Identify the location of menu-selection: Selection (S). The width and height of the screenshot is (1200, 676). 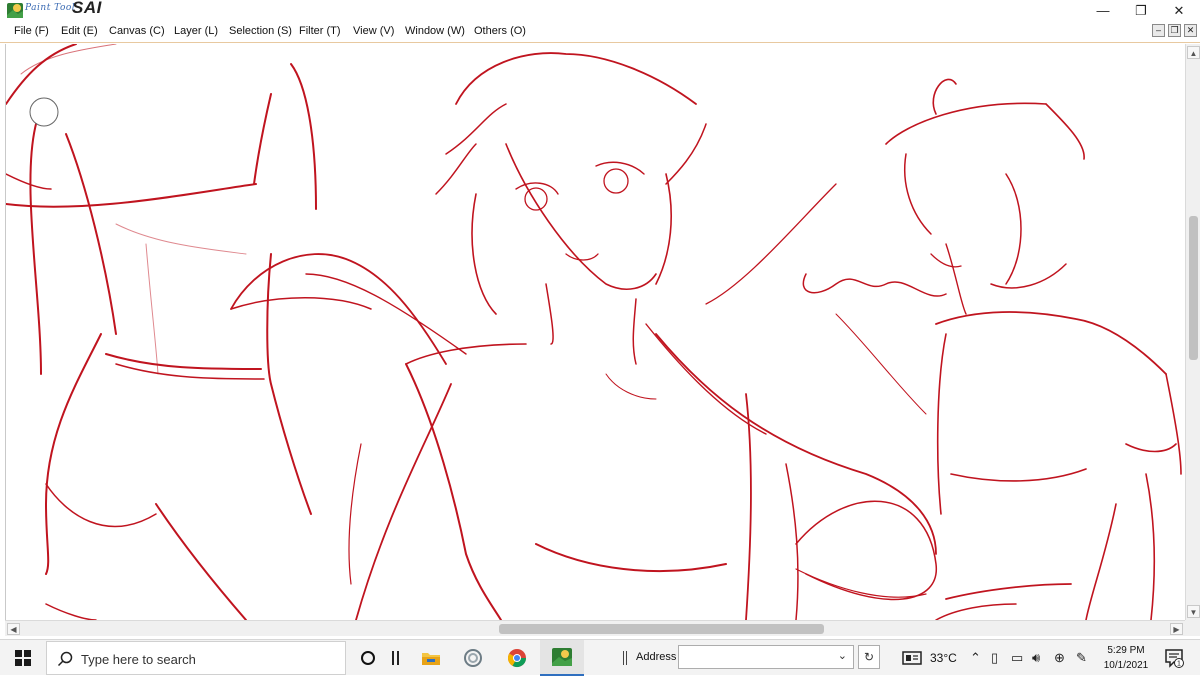
(260, 31).